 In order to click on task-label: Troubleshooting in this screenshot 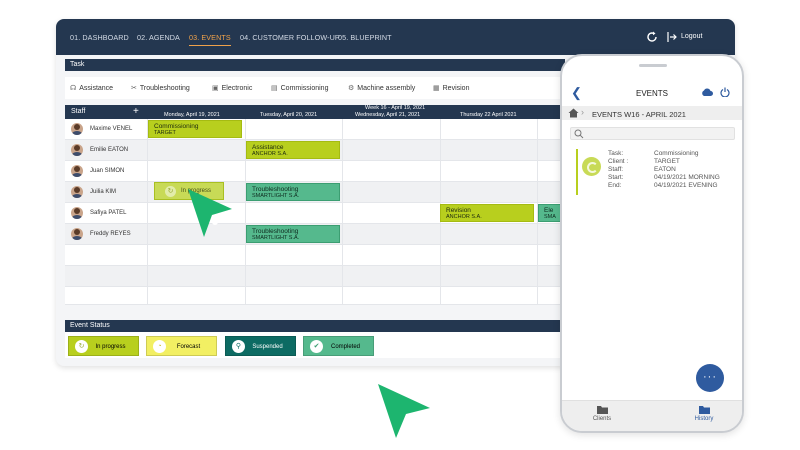, I will do `click(164, 88)`.